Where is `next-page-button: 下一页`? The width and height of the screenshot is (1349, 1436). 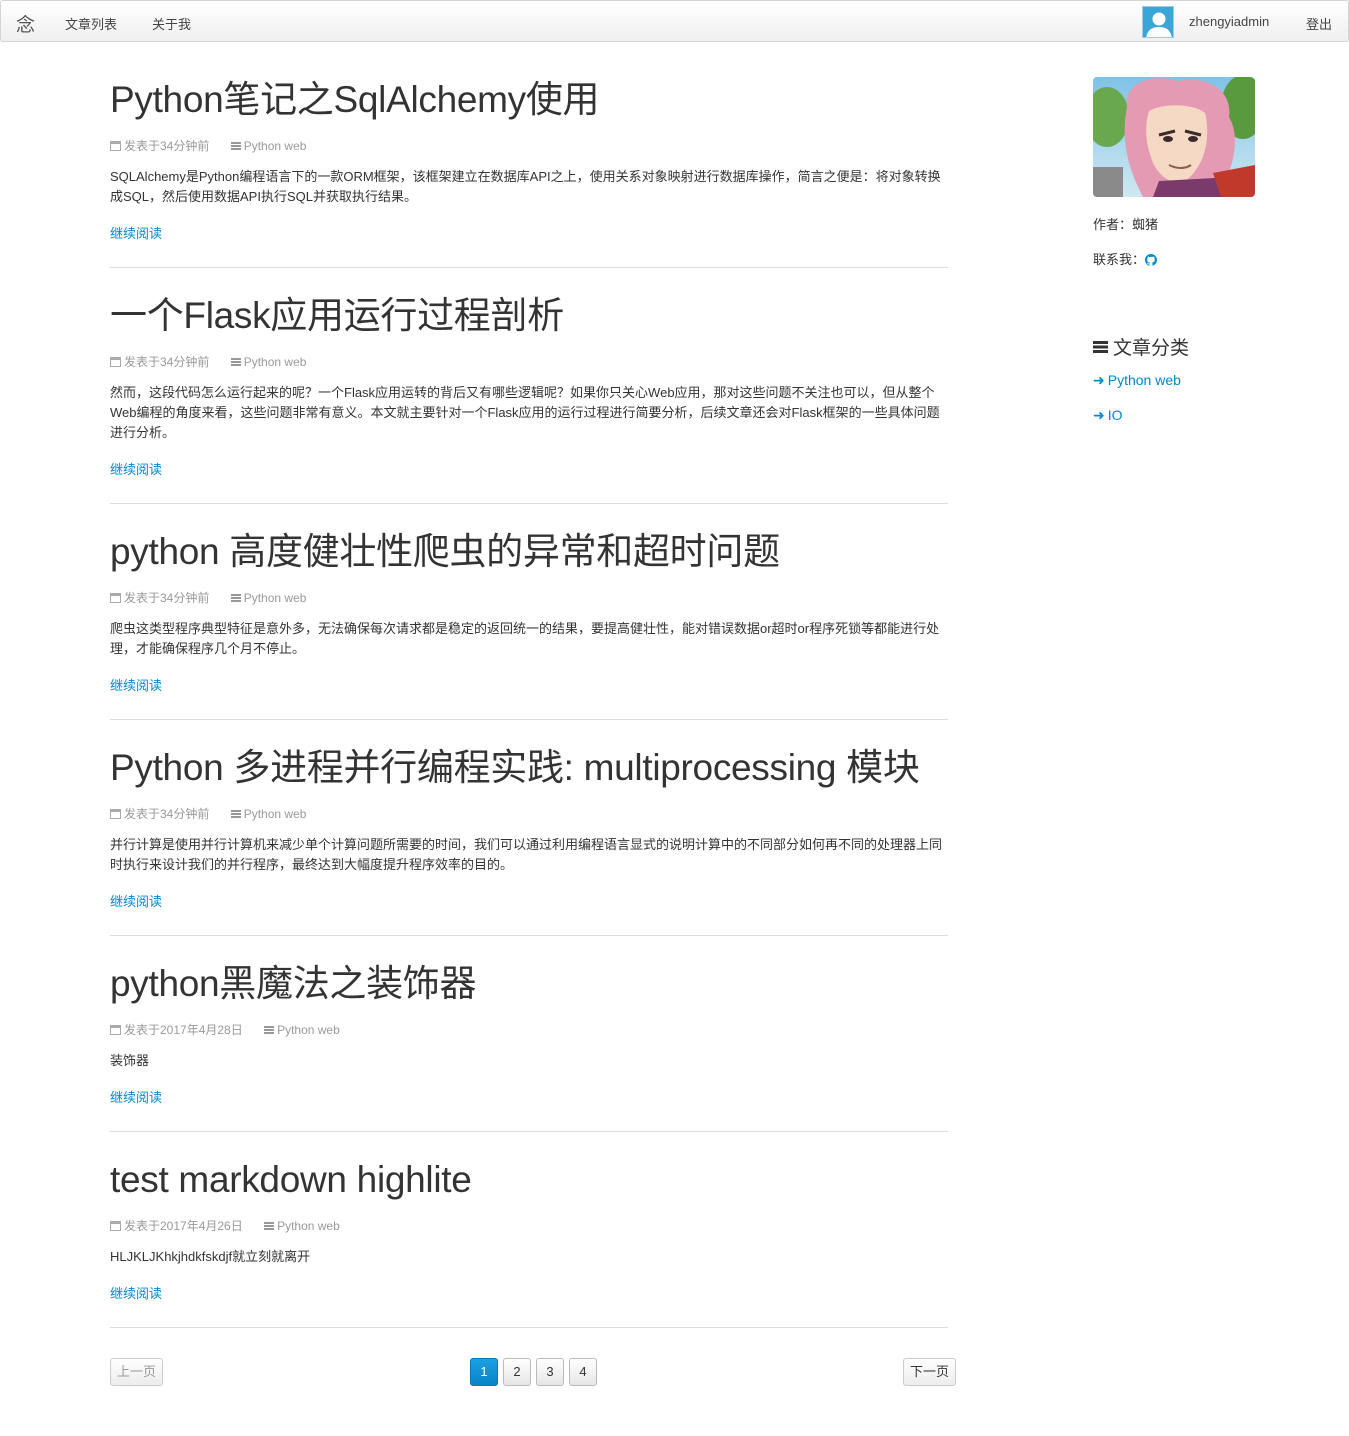 next-page-button: 下一页 is located at coordinates (930, 1372).